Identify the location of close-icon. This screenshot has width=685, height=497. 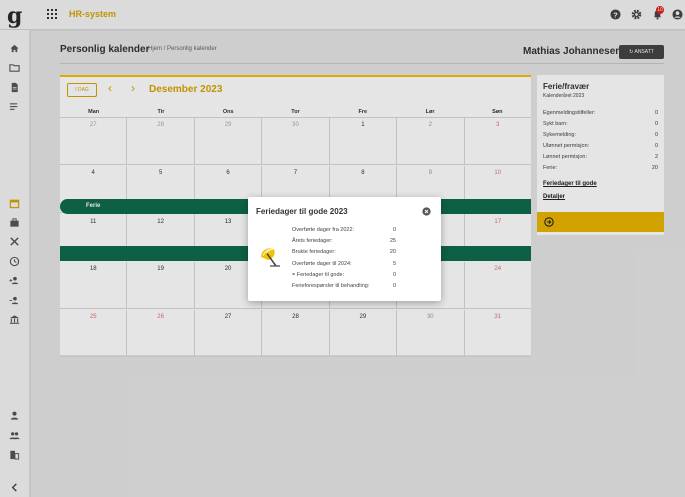
(426, 211).